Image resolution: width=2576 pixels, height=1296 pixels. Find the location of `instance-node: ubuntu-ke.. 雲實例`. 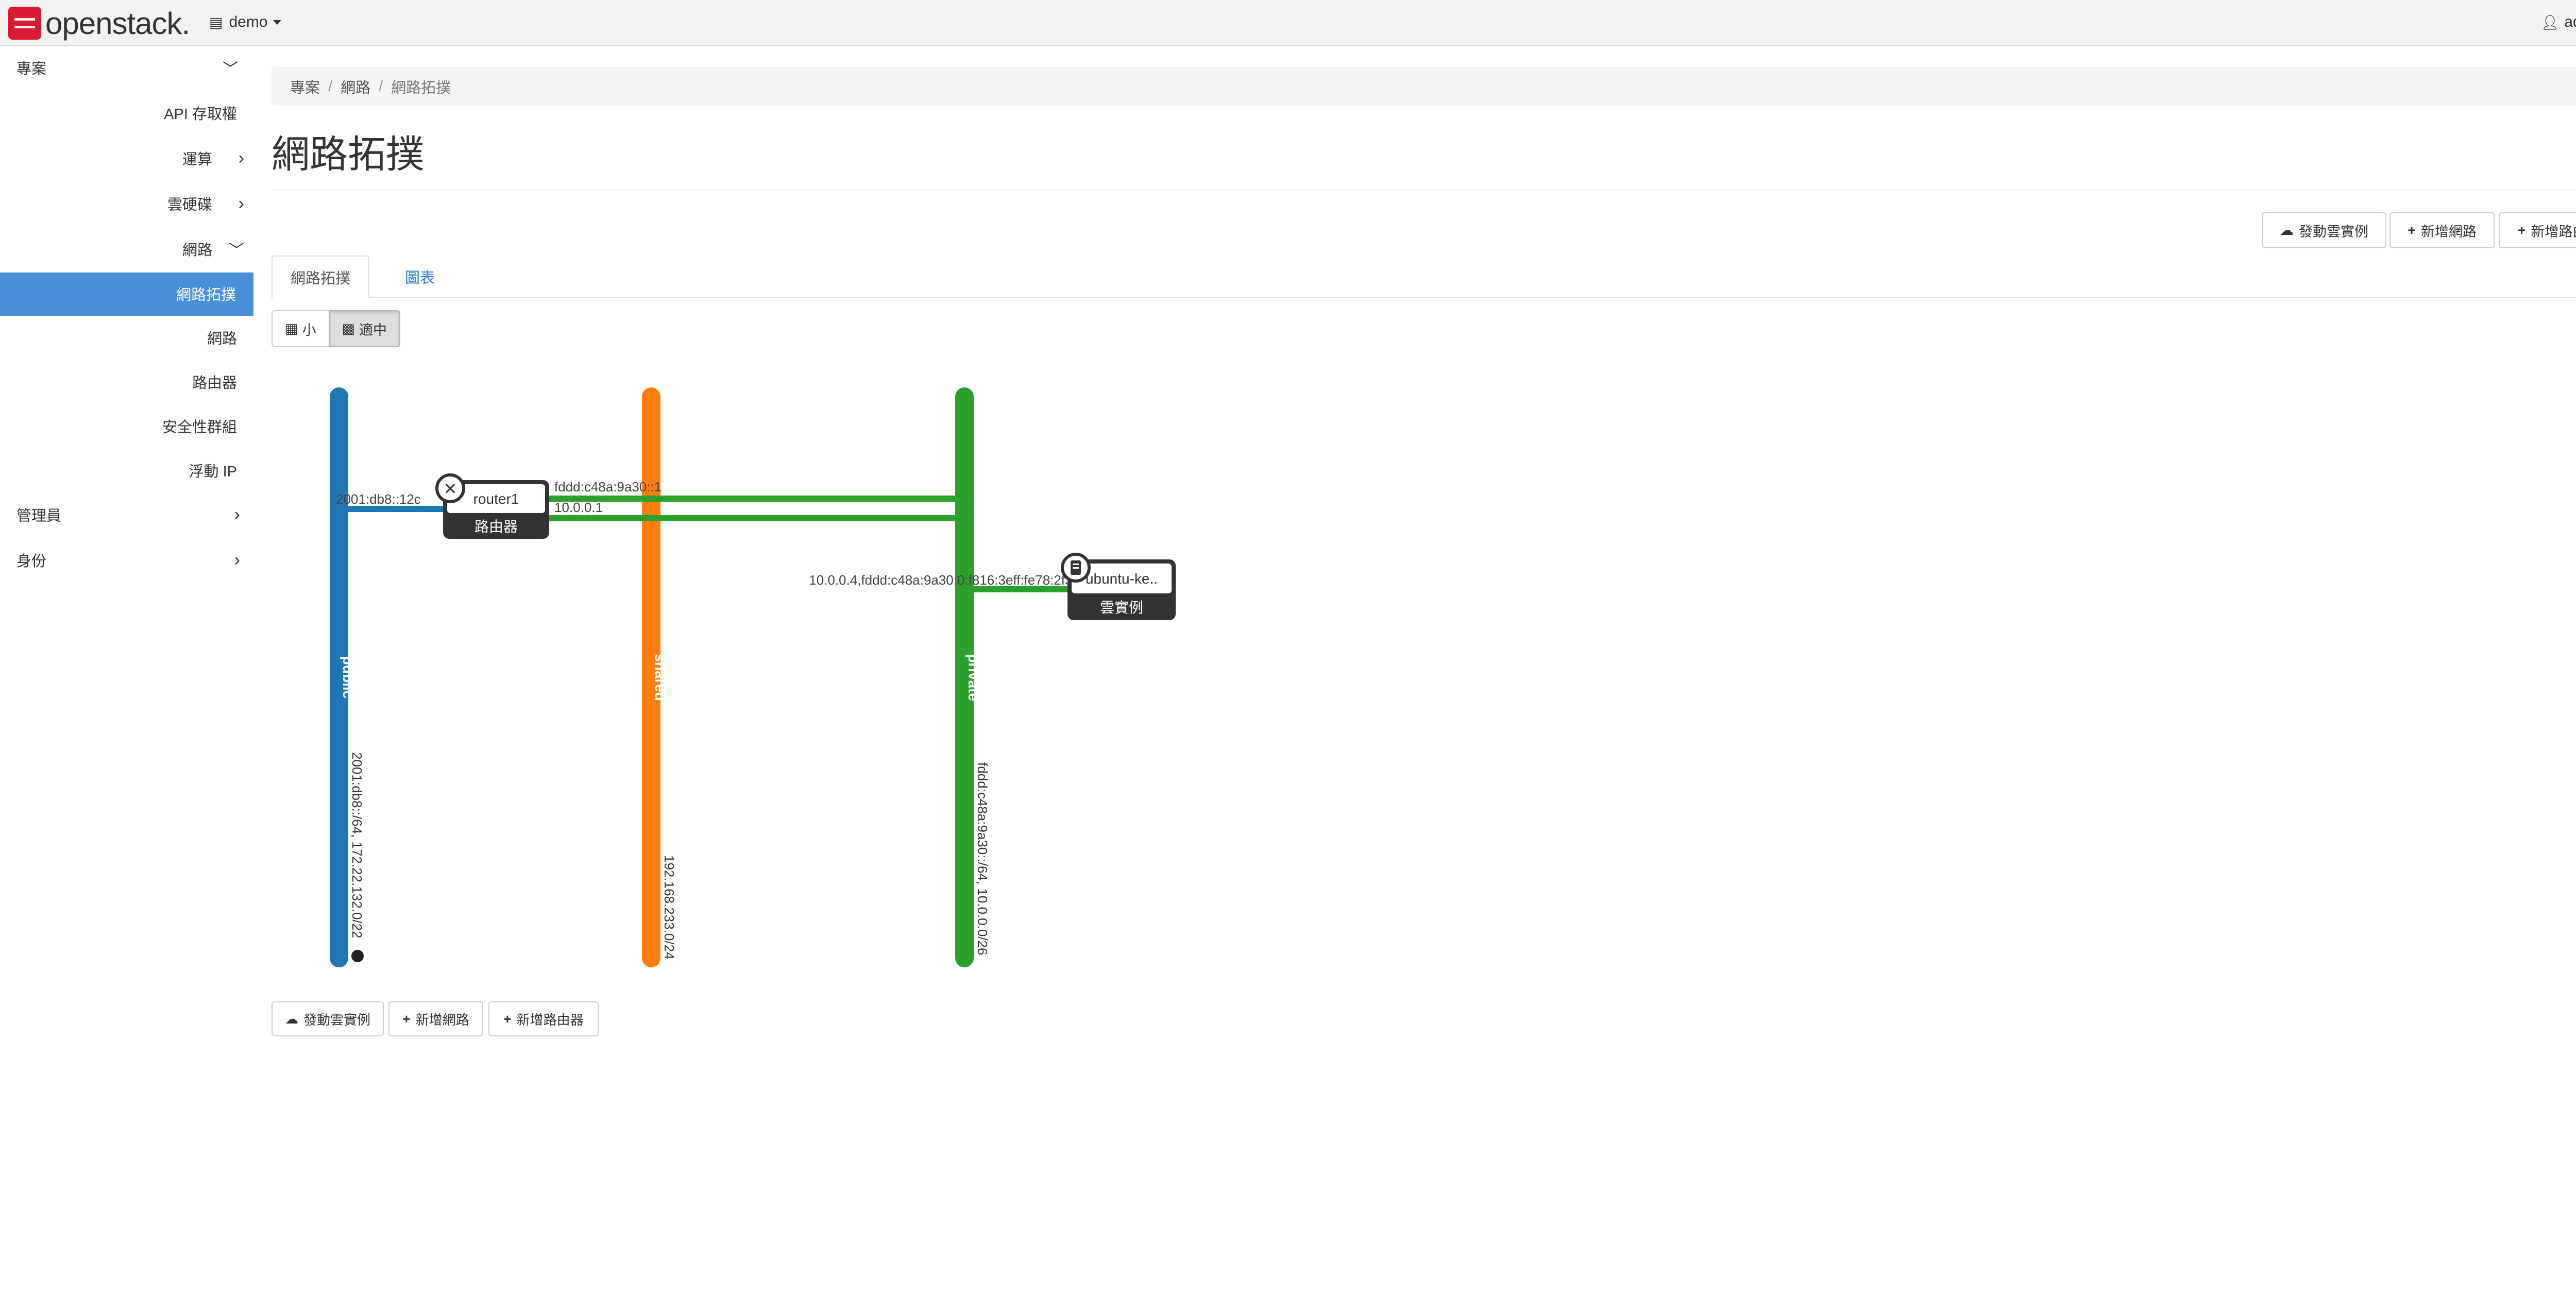

instance-node: ubuntu-ke.. 雲實例 is located at coordinates (1119, 586).